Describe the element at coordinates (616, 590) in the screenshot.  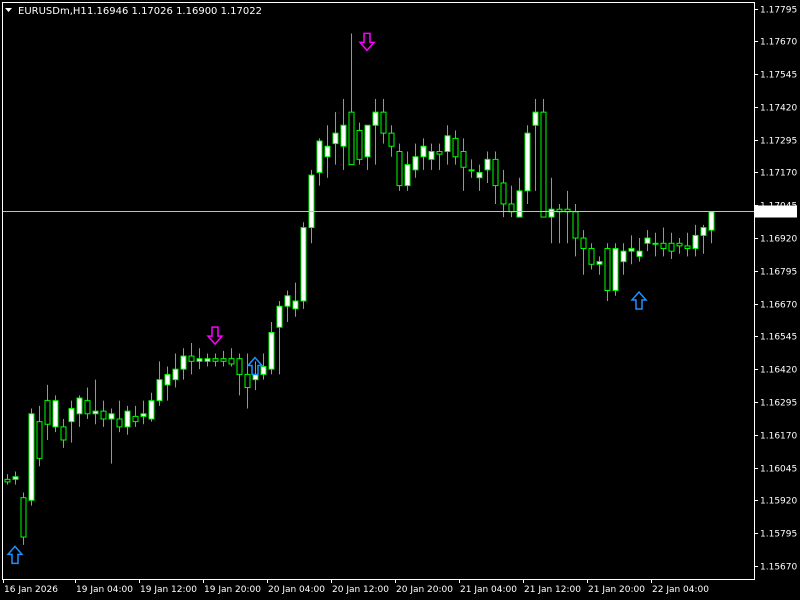
I see `x-tick-label: 21 Jan 20:00` at that location.